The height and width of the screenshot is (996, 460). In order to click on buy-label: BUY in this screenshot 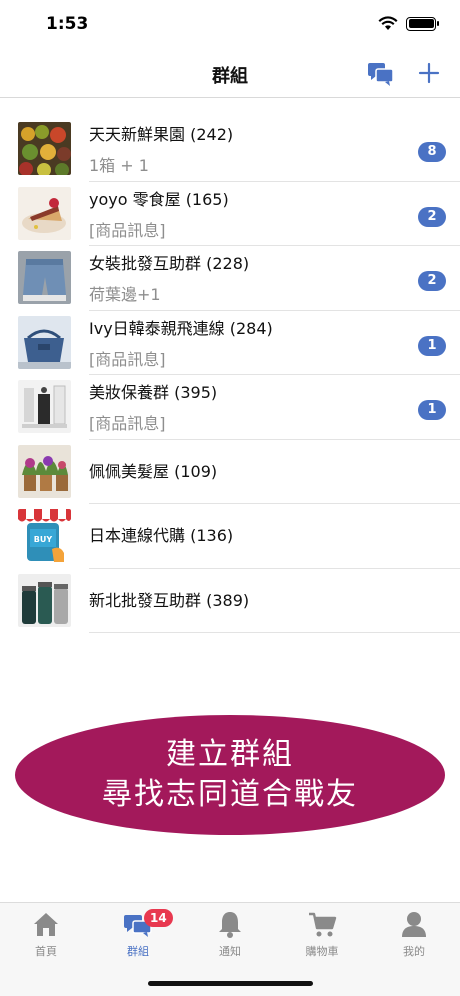, I will do `click(43, 539)`.